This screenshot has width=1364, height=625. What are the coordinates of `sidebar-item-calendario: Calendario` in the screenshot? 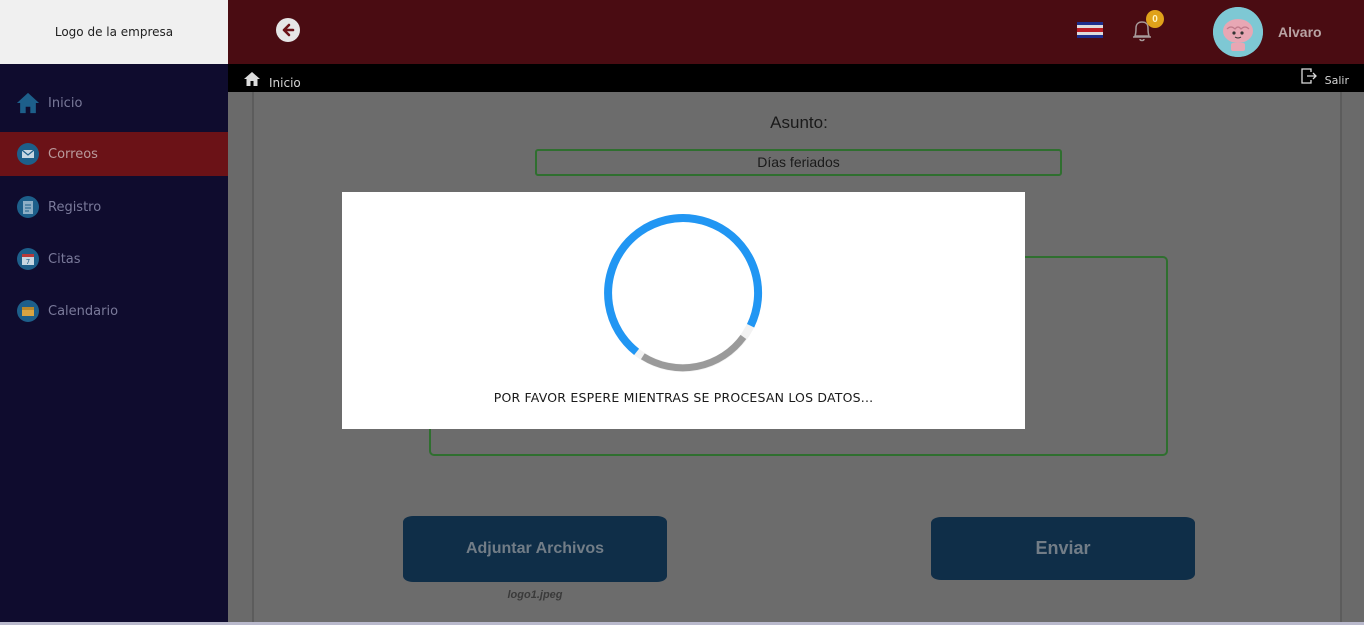 It's located at (114, 311).